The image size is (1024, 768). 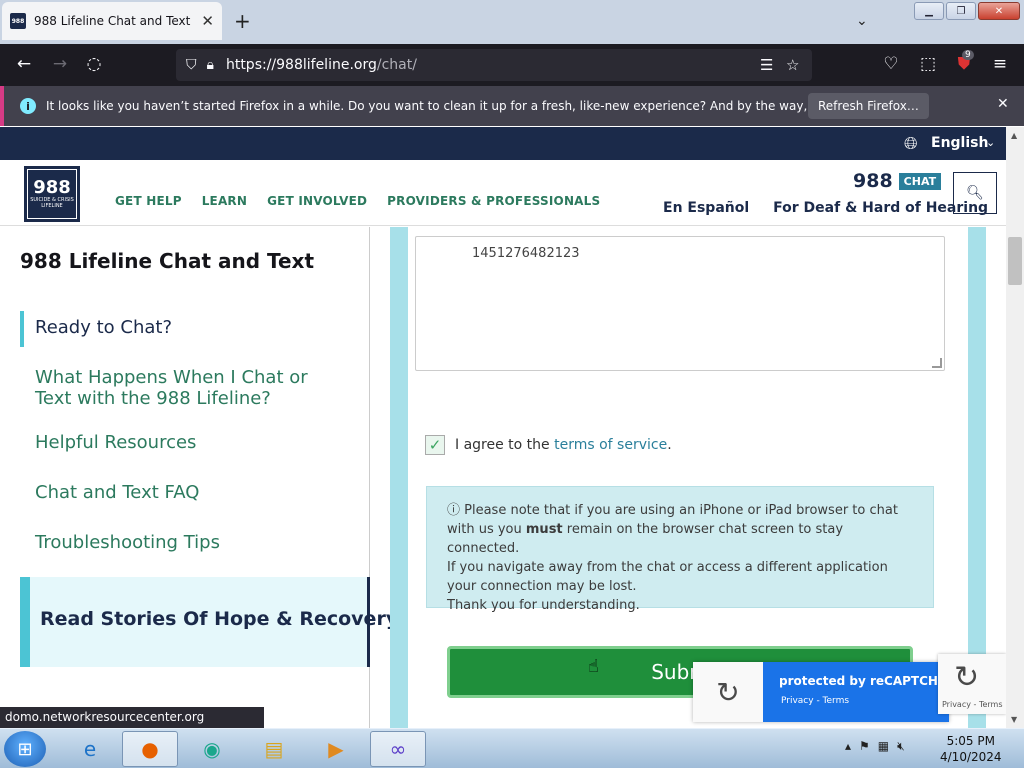 What do you see at coordinates (862, 21) in the screenshot?
I see `list-tabs-icon: ⌄` at bounding box center [862, 21].